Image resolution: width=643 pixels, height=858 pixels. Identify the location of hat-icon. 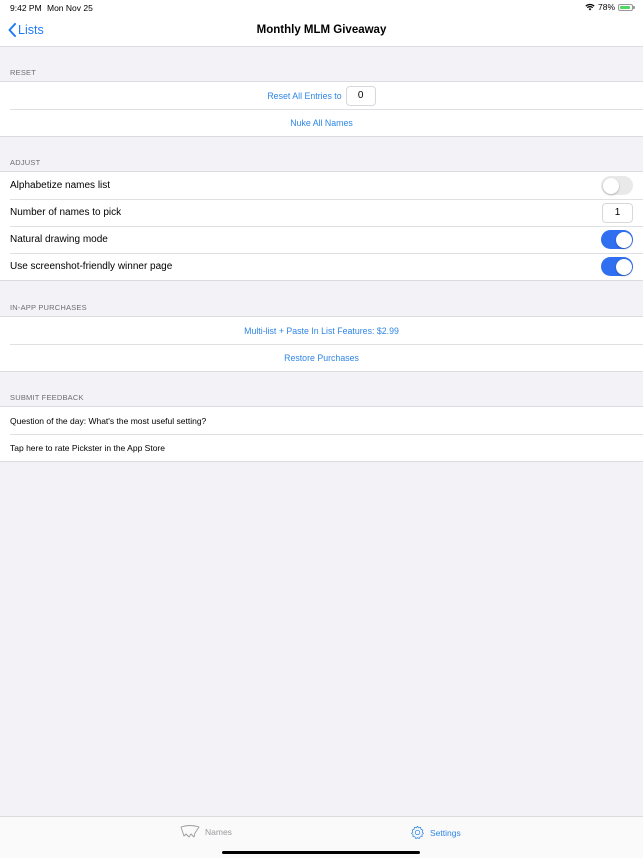
(190, 831).